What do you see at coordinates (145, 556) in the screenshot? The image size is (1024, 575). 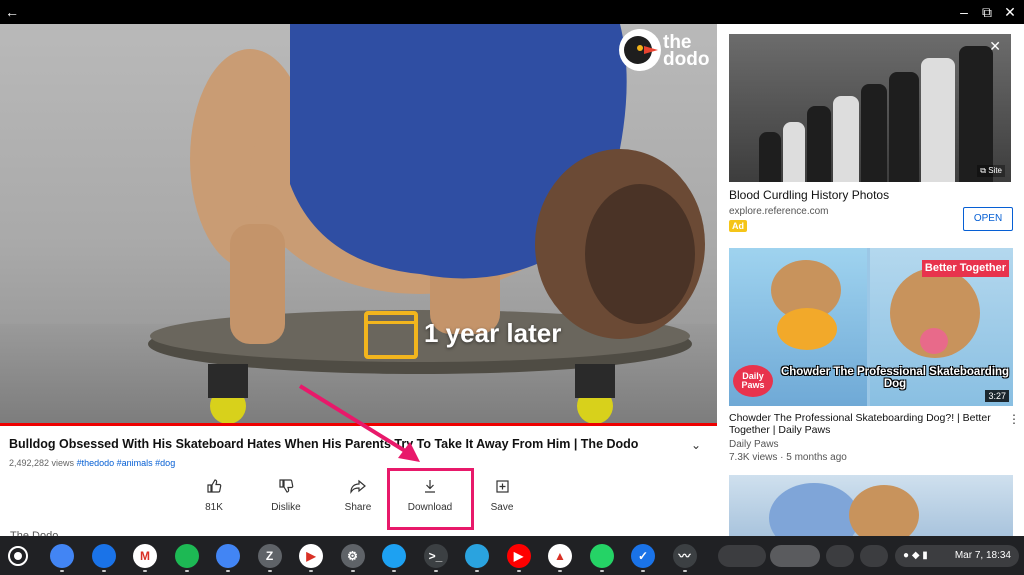 I see `gmail-icon: M` at bounding box center [145, 556].